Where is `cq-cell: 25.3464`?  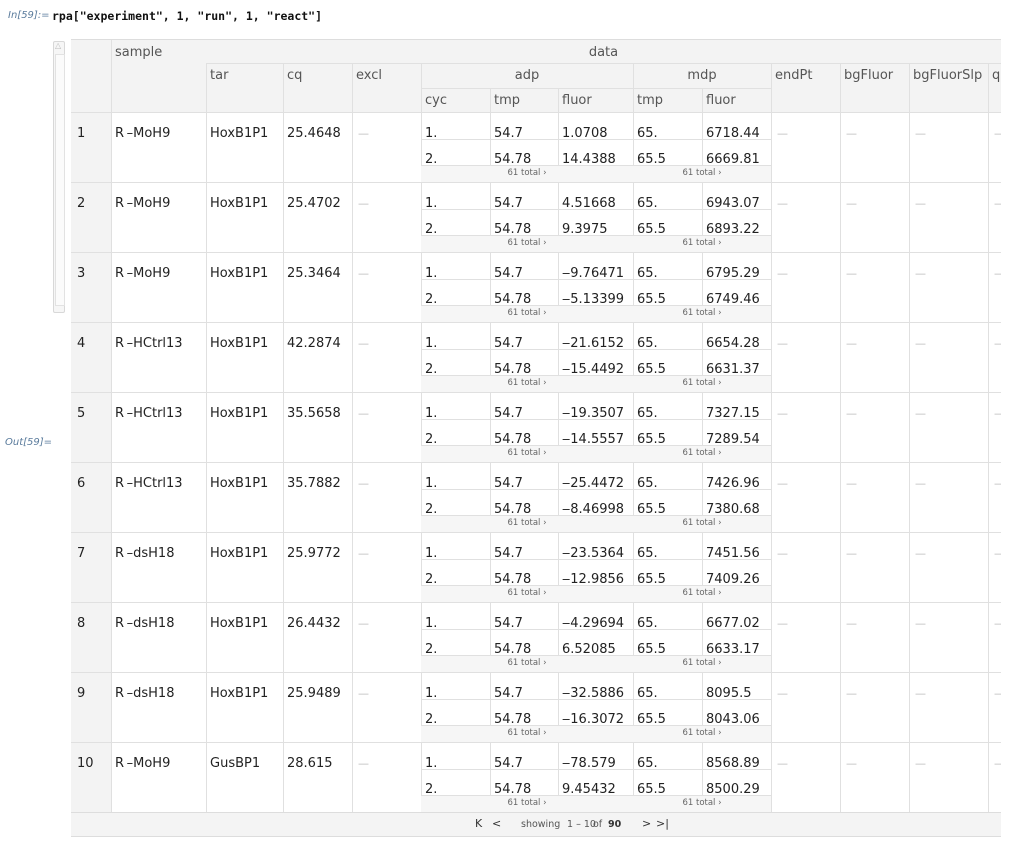 cq-cell: 25.3464 is located at coordinates (314, 273).